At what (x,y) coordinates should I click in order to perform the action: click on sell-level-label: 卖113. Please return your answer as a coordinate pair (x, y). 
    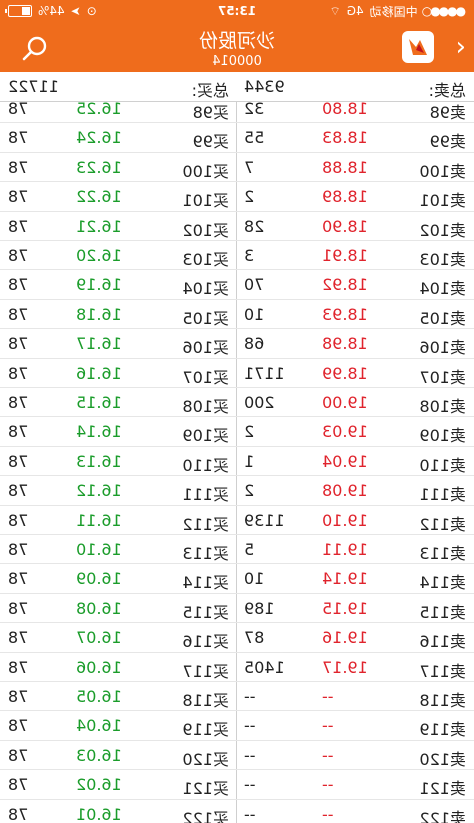
    Looking at the image, I should click on (442, 553).